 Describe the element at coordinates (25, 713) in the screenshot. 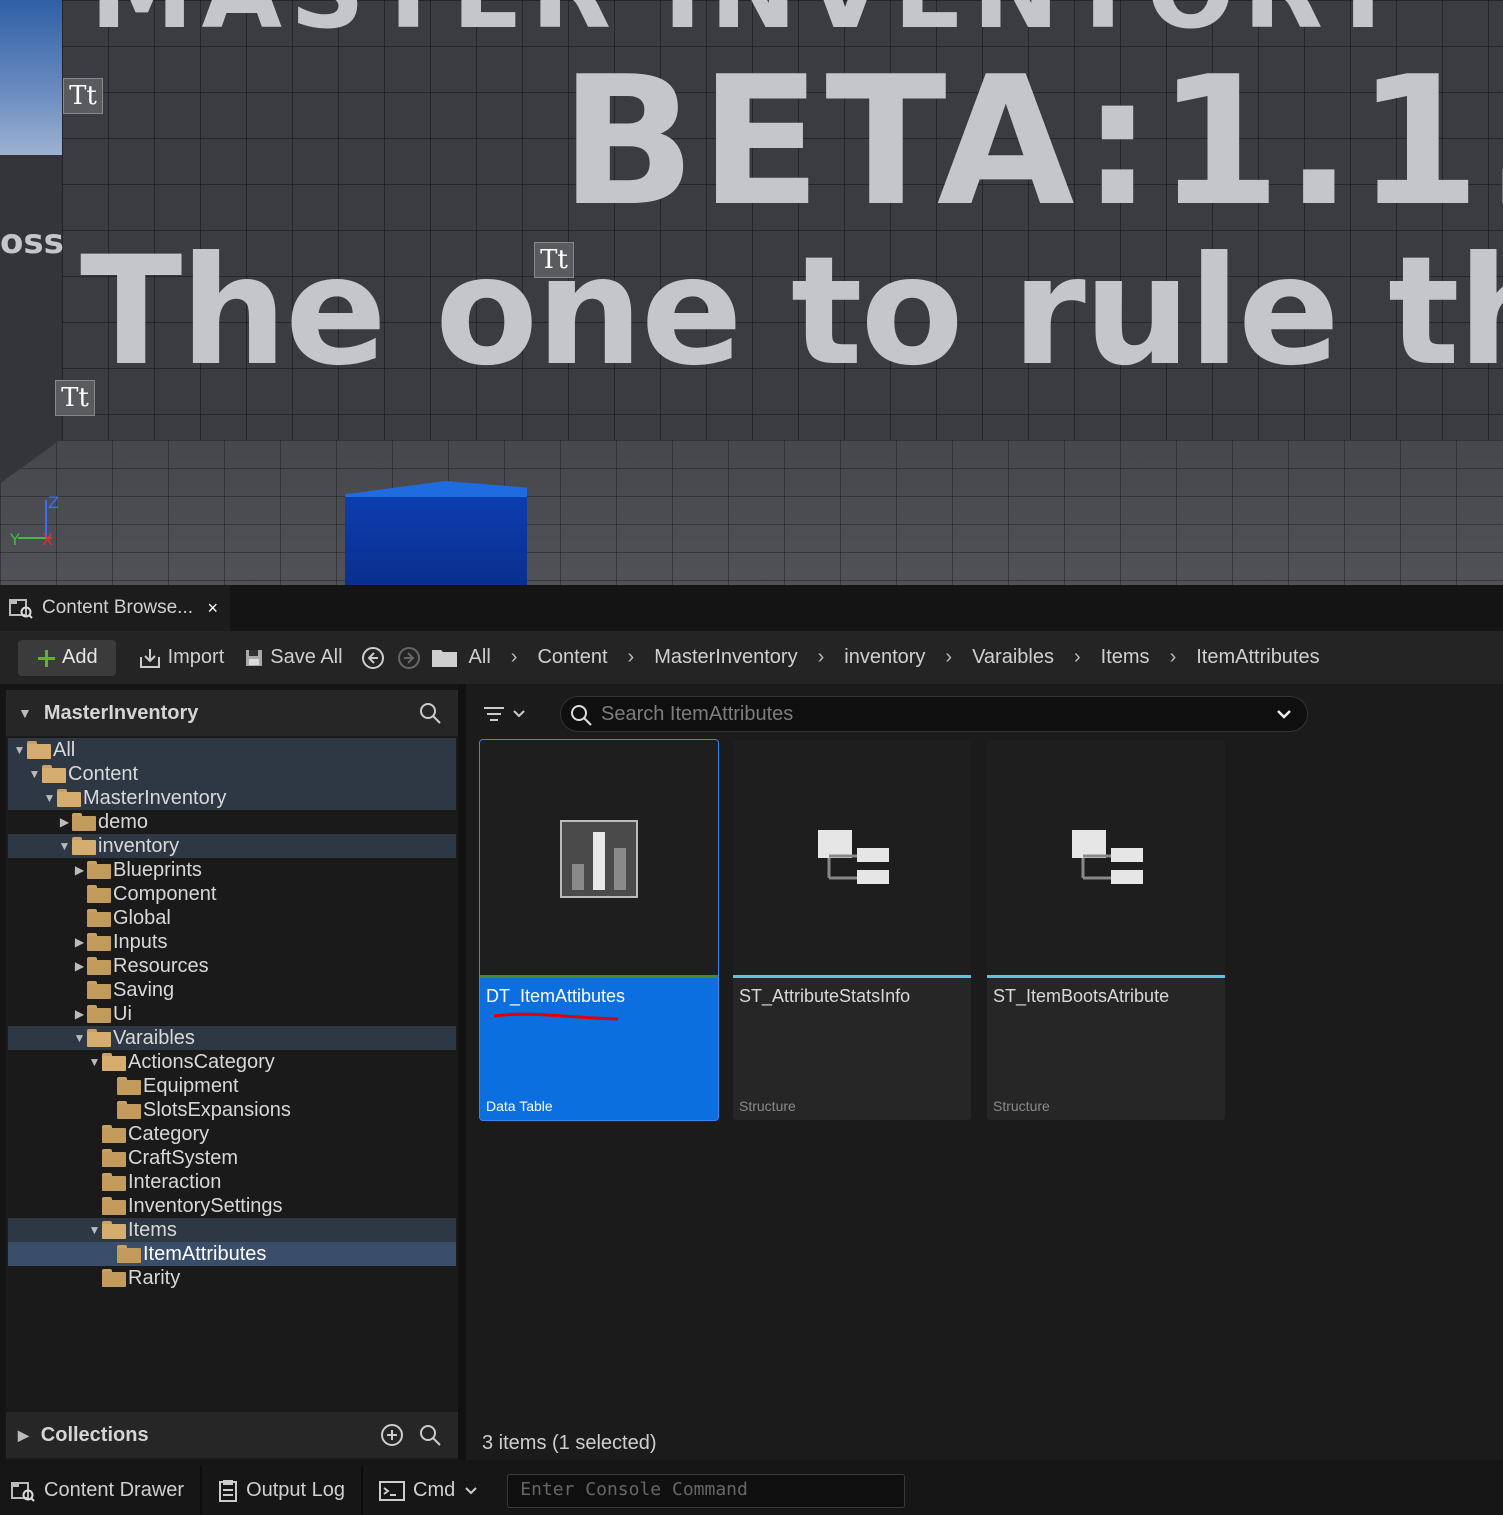

I see `collapse-triangle-icon: ▼` at that location.